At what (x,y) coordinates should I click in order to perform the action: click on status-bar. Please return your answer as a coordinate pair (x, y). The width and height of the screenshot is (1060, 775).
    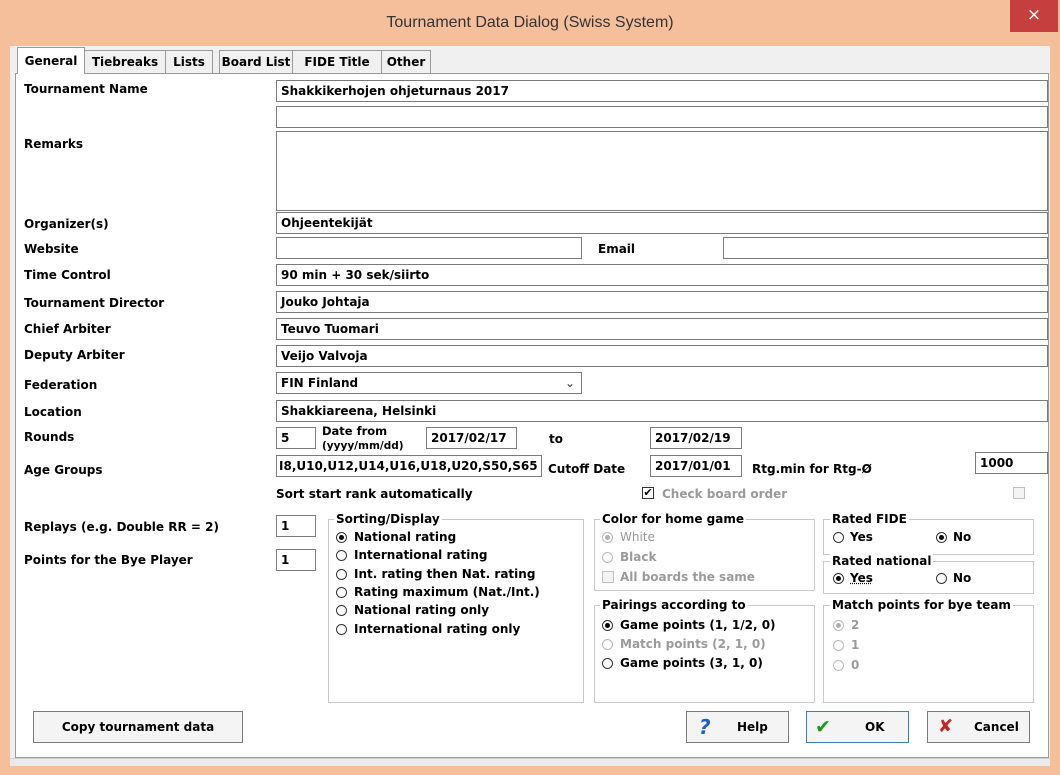
    Looking at the image, I should click on (530, 762).